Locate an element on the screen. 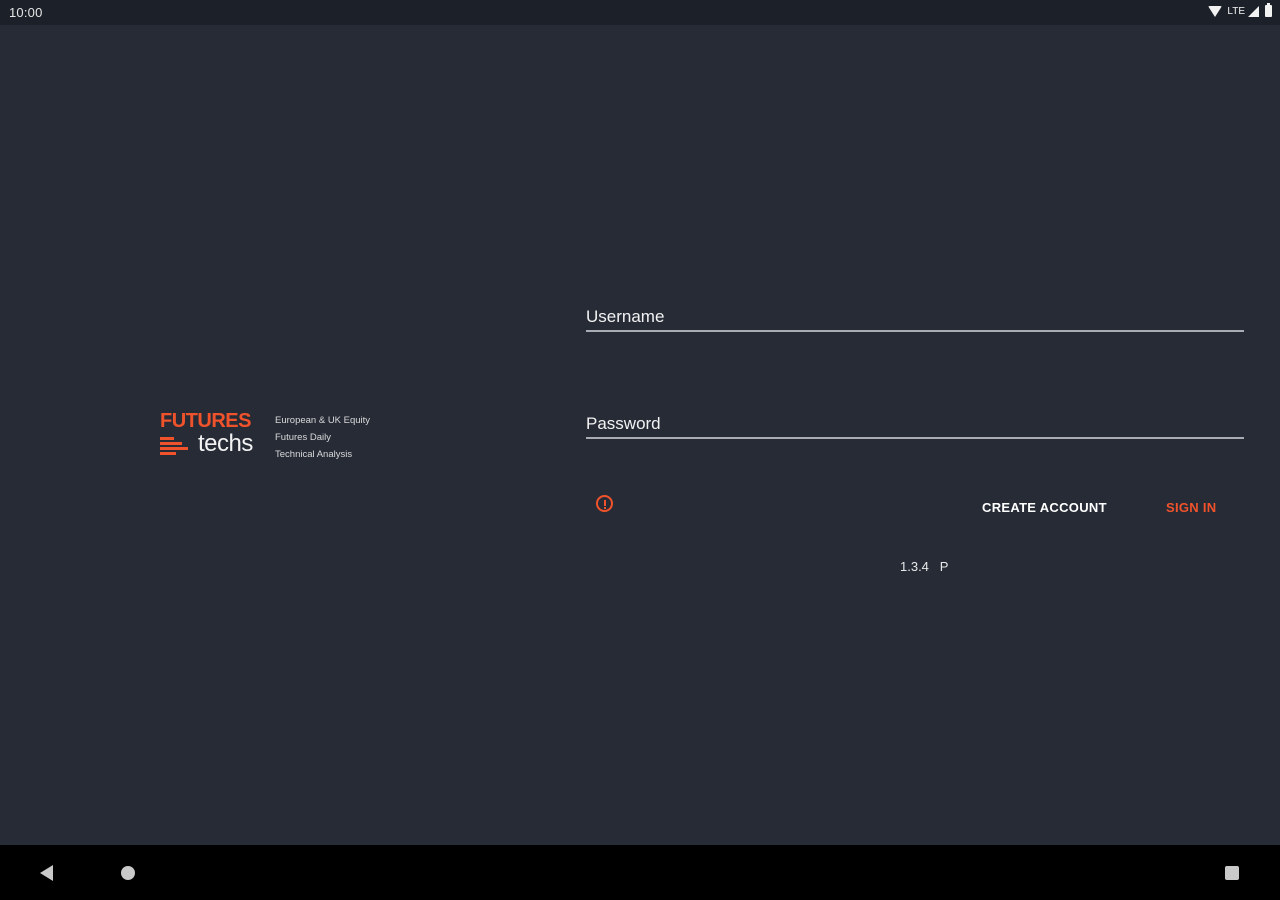 The image size is (1280, 900). battery-icon is located at coordinates (1268, 10).